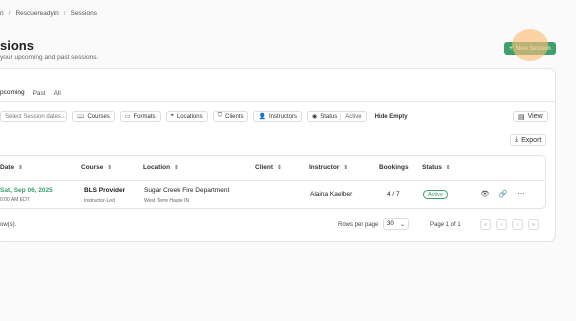  I want to click on column-header-client: Client ⇕, so click(268, 167).